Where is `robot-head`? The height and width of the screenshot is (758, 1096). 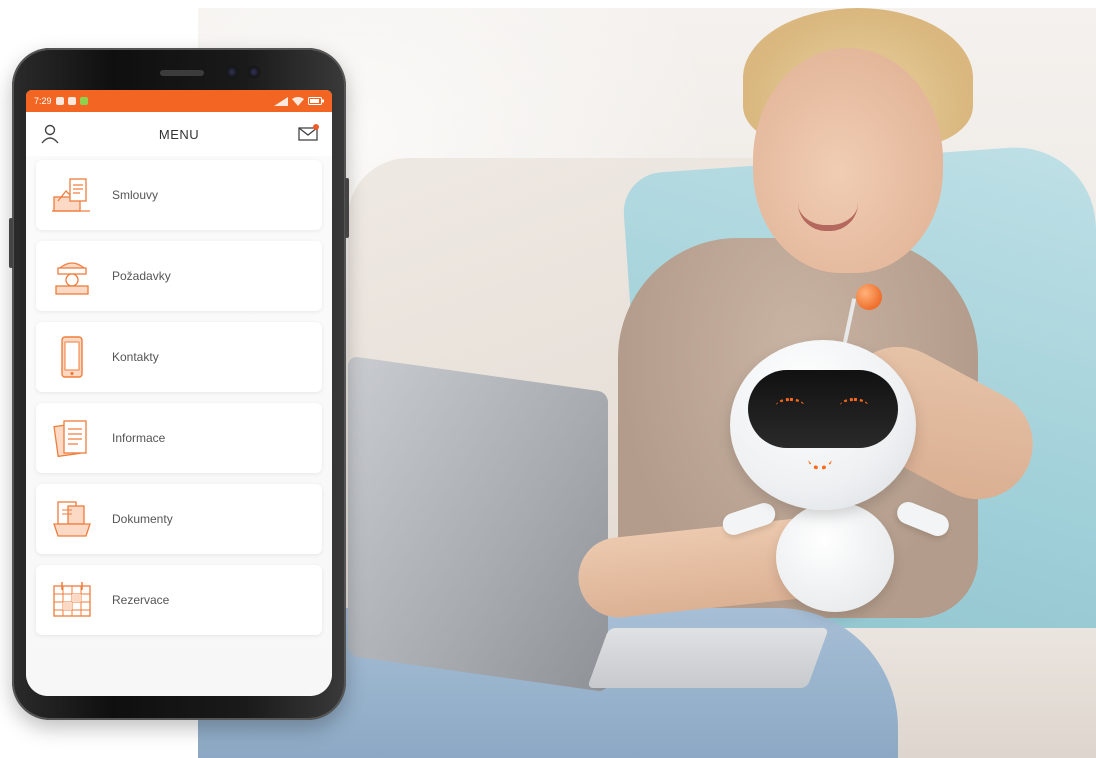 robot-head is located at coordinates (823, 425).